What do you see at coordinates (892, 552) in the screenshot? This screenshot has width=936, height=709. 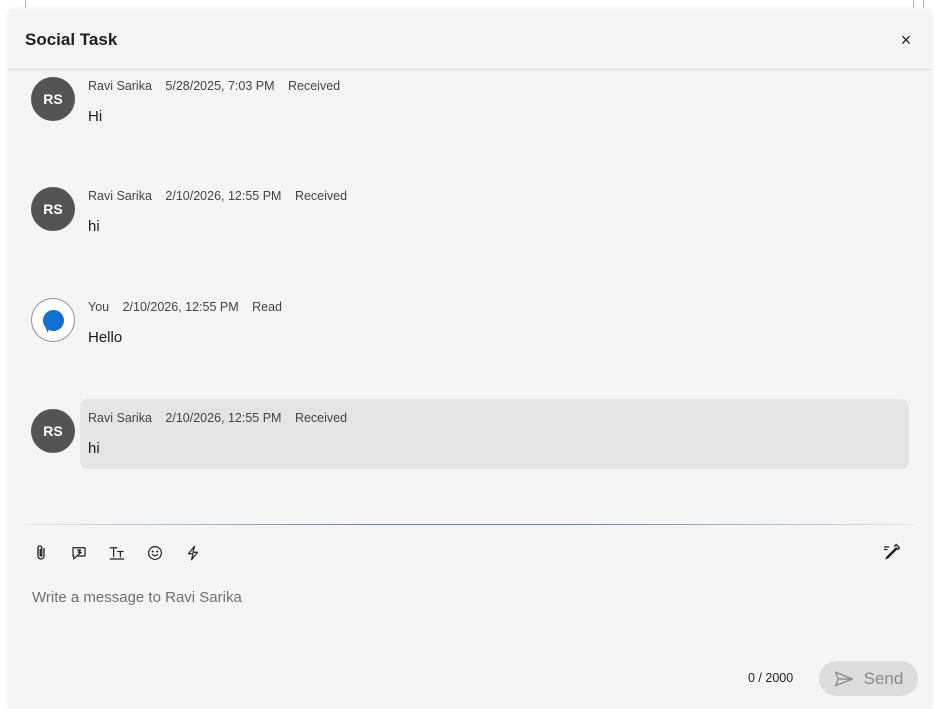 I see `signature-pen-icon` at bounding box center [892, 552].